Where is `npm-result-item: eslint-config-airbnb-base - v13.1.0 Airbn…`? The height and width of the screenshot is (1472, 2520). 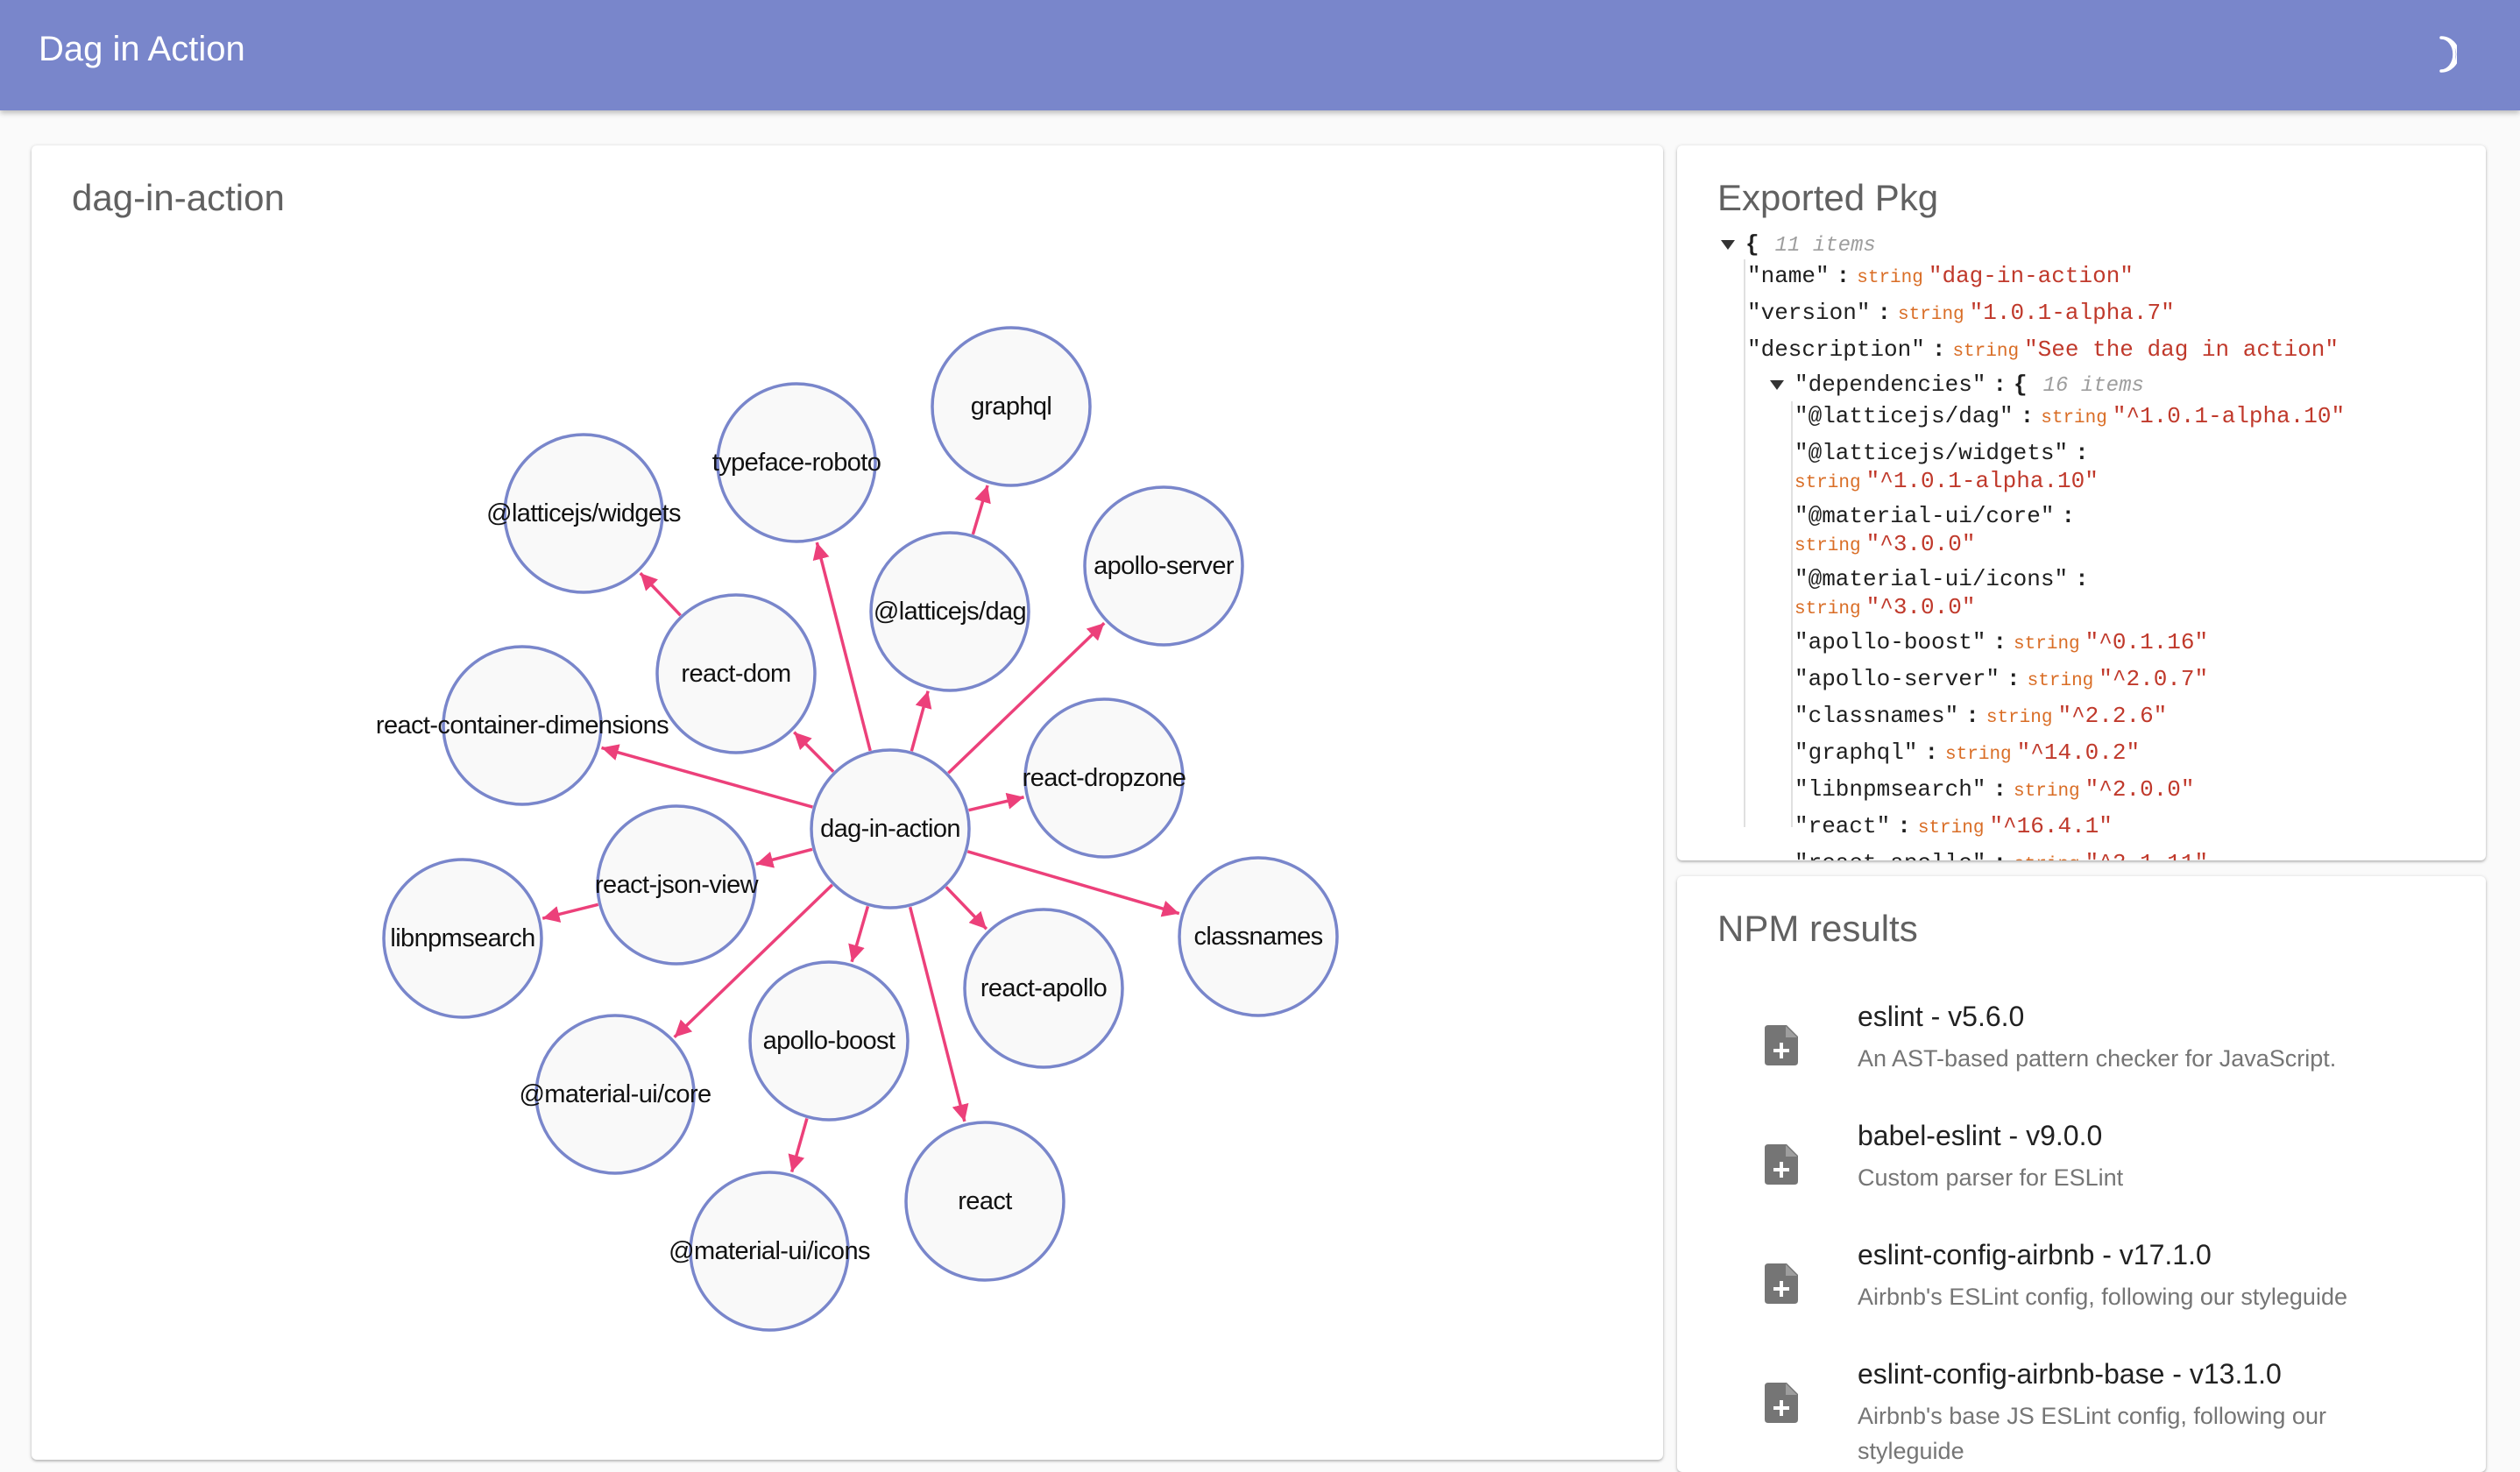
npm-result-item: eslint-config-airbnb-base - v13.1.0 Airbn… is located at coordinates (2081, 1415).